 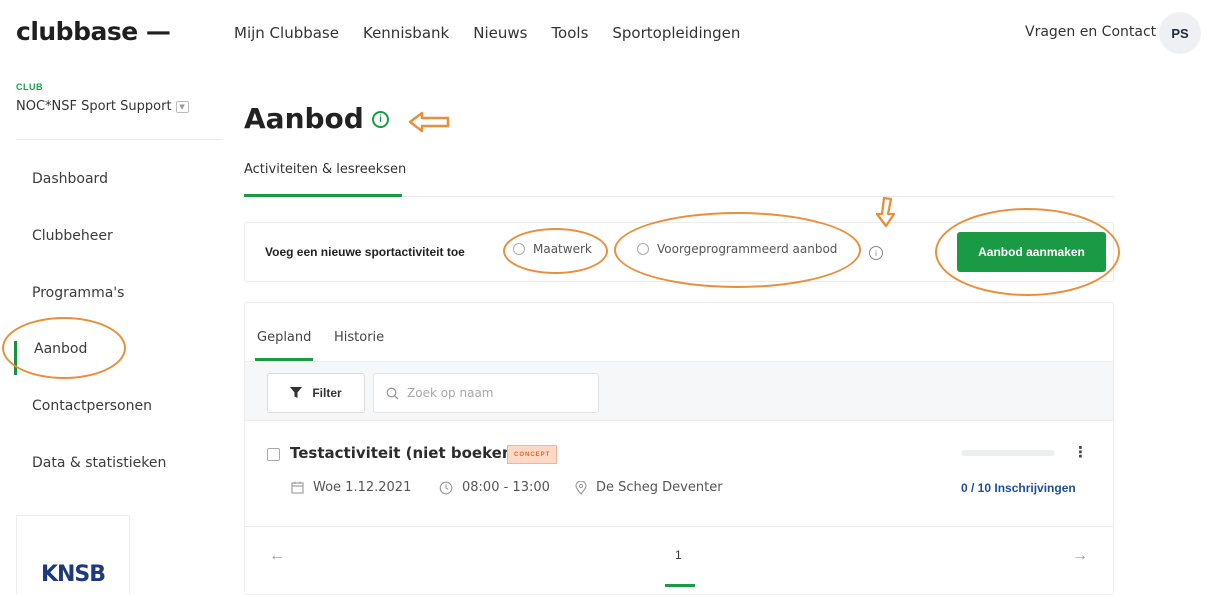 What do you see at coordinates (182, 106) in the screenshot?
I see `chevron-down-icon: ▼` at bounding box center [182, 106].